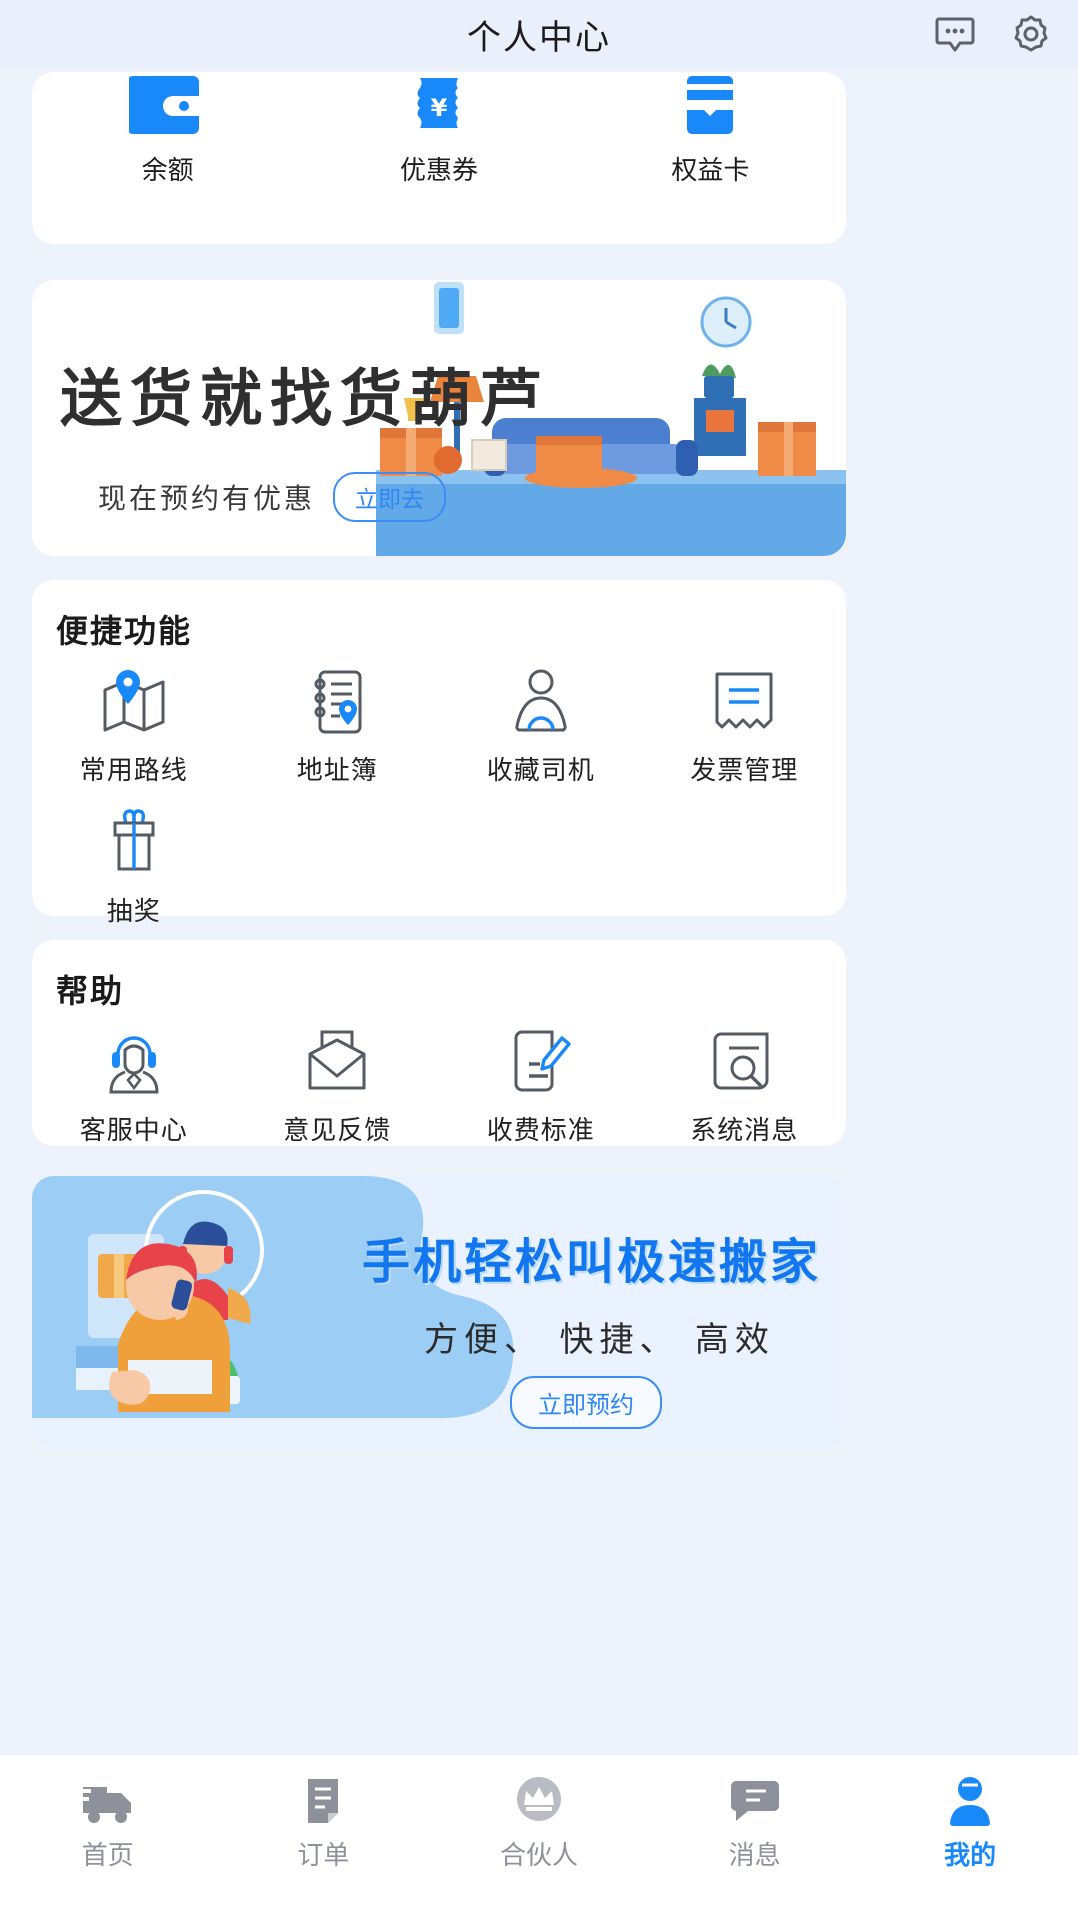 The image size is (1078, 1918). I want to click on invoice-icon, so click(744, 702).